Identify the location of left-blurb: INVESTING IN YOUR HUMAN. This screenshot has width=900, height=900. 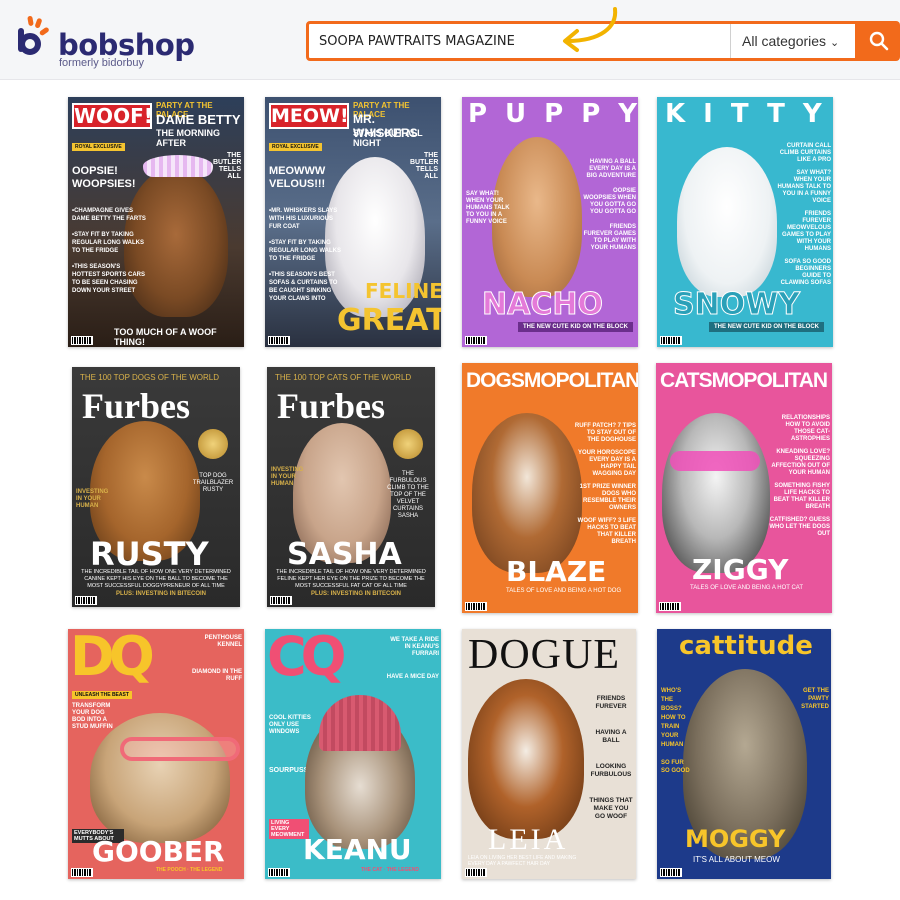
(92, 499).